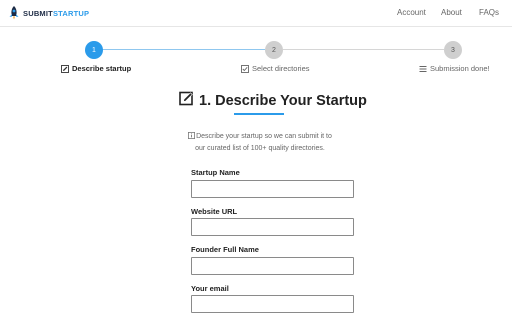 Image resolution: width=512 pixels, height=320 pixels. I want to click on step-1-label: Describe startup, so click(96, 68).